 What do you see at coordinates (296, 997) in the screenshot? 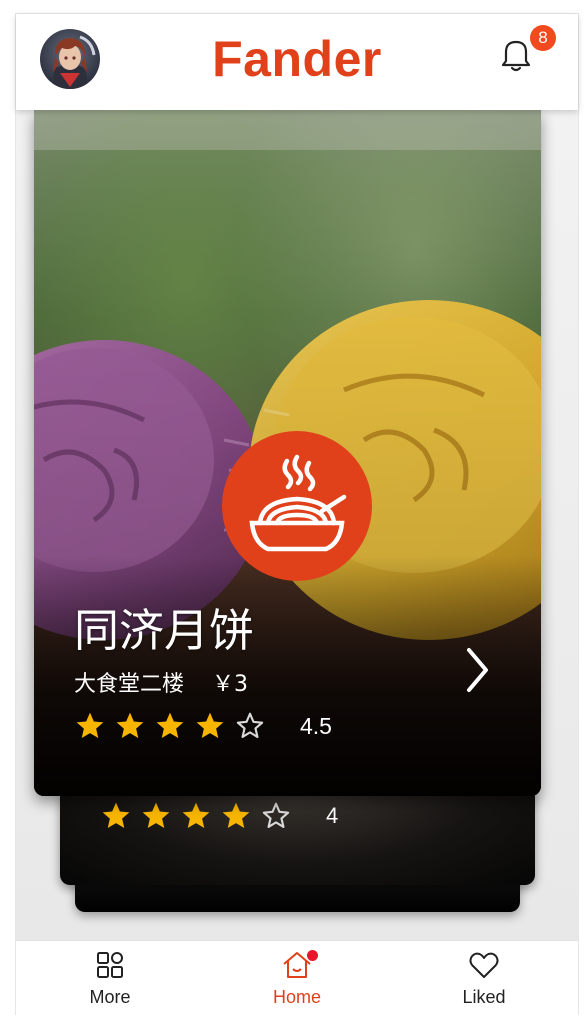
I see `nav-label-home: Home` at bounding box center [296, 997].